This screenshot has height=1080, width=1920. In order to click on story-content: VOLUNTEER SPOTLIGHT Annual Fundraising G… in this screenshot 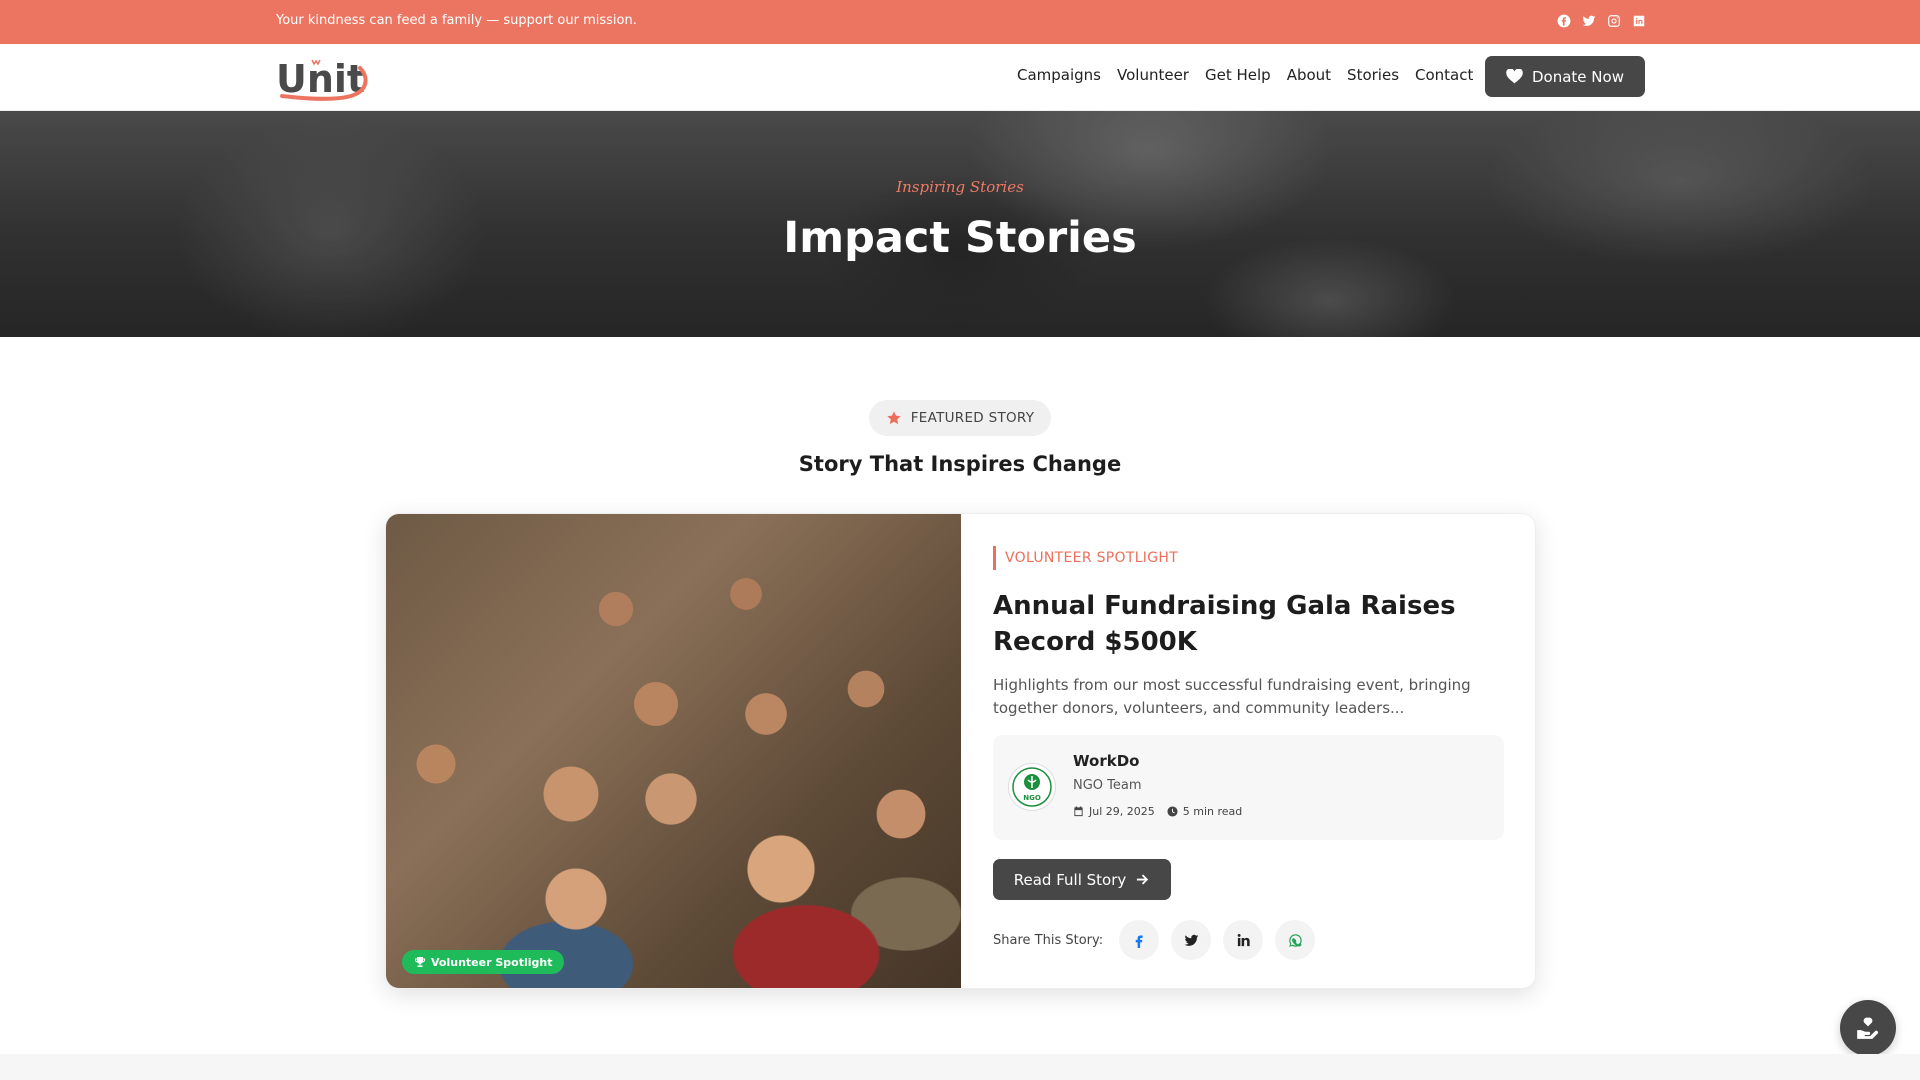, I will do `click(1248, 633)`.